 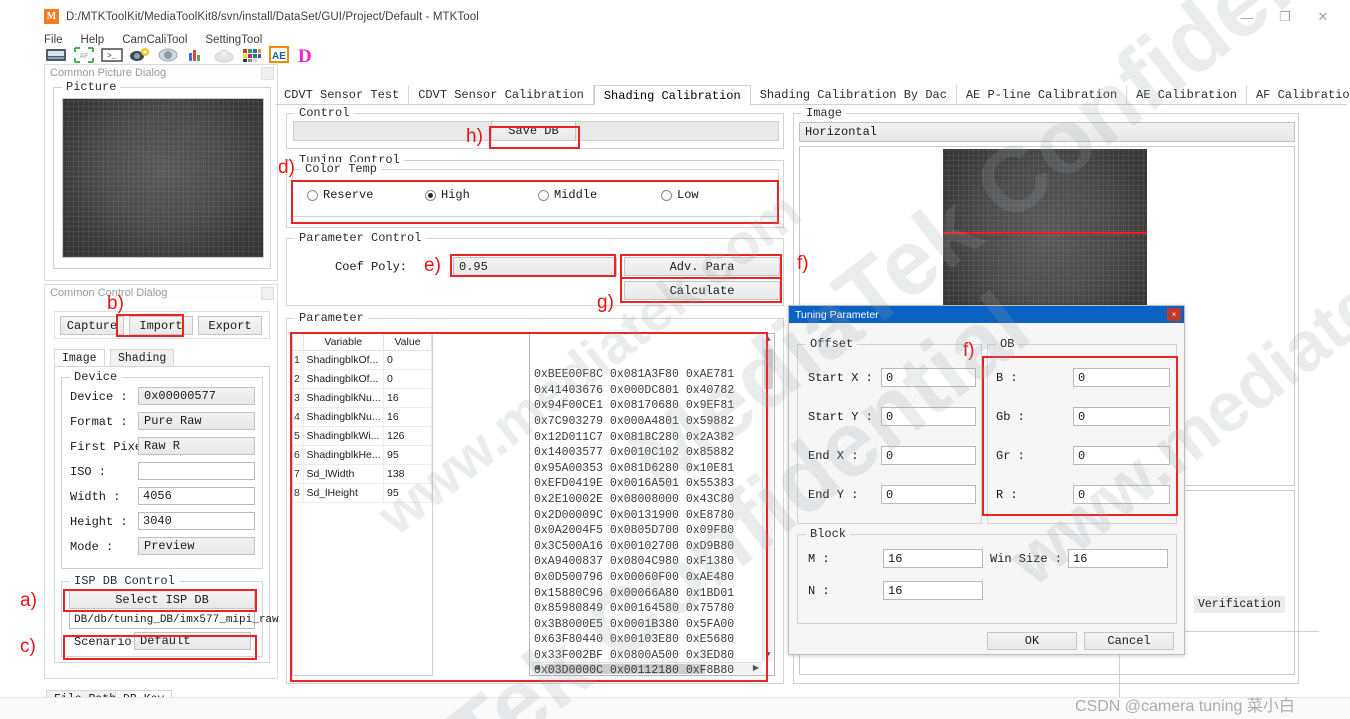 I want to click on first-pixel-combo: Raw R, so click(x=196, y=446).